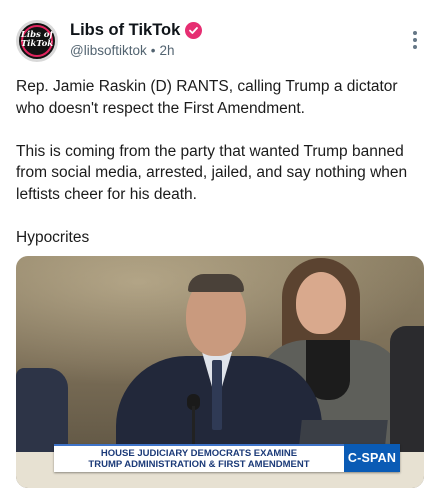 Image resolution: width=440 pixels, height=500 pixels. I want to click on cspan-logo: C-SPAN, so click(372, 458).